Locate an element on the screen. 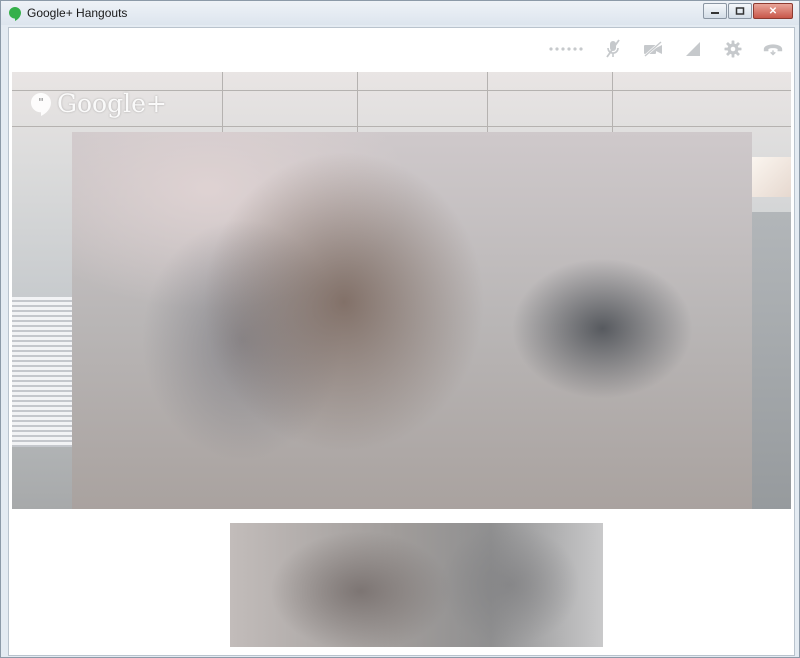  hang-up-icon is located at coordinates (773, 50).